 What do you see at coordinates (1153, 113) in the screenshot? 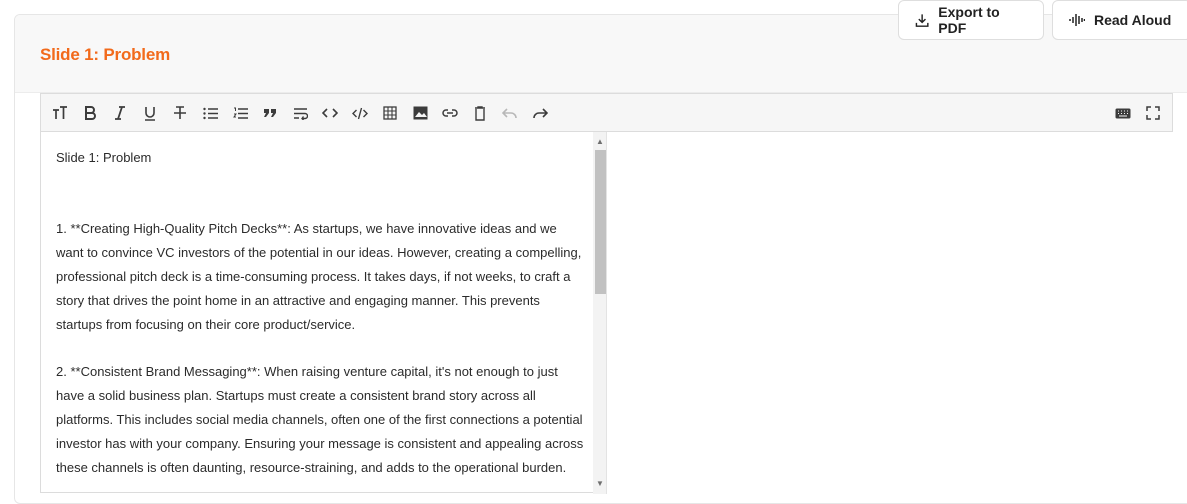
I see `fullscreen-icon` at bounding box center [1153, 113].